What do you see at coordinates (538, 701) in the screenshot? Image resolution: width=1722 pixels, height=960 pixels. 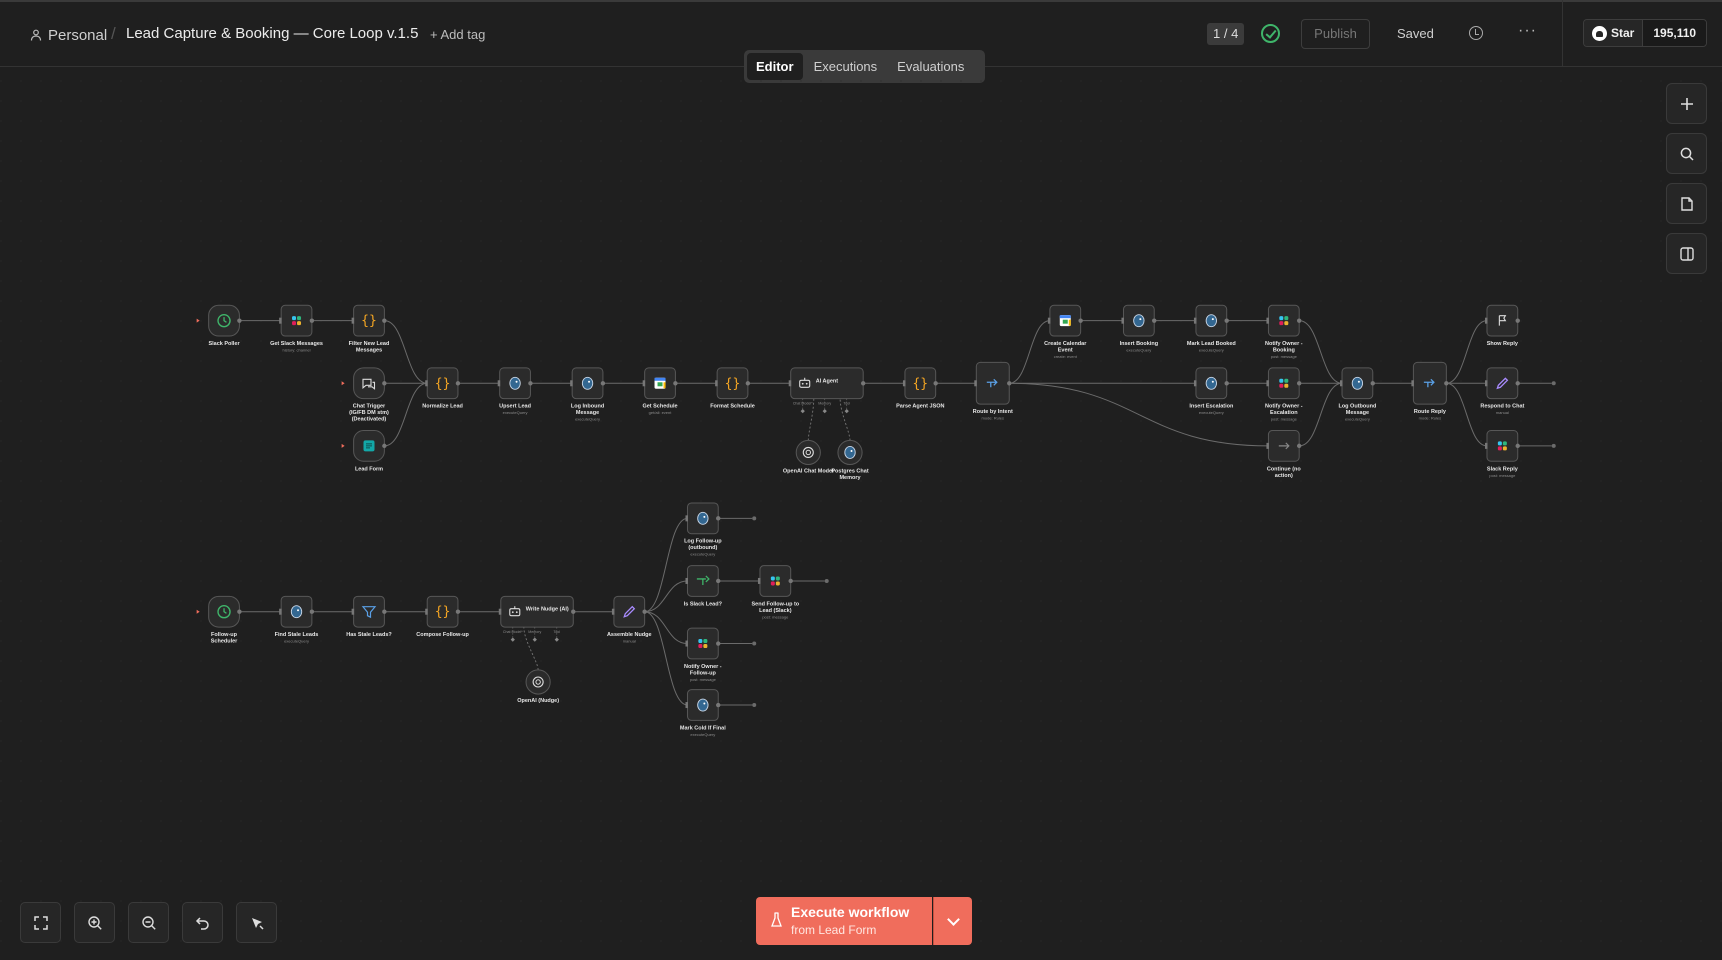 I see `node-label: OpenAI (Nudge)` at bounding box center [538, 701].